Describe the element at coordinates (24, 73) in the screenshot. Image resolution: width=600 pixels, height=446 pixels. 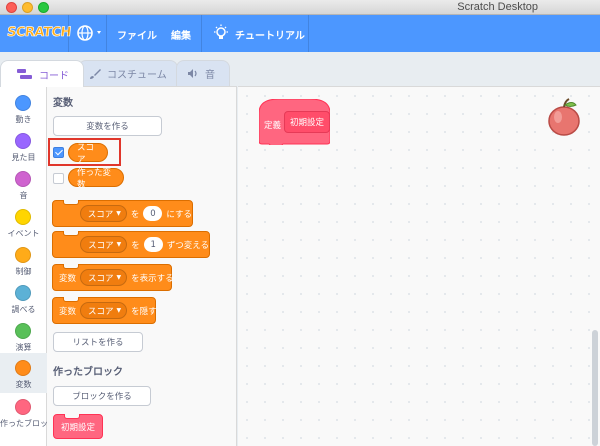
I see `code-icon` at that location.